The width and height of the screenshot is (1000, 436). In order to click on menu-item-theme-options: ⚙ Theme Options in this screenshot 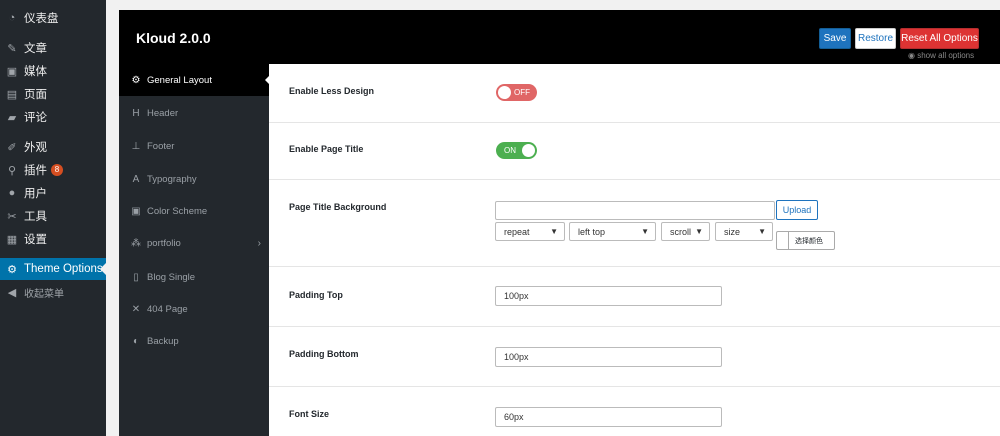, I will do `click(53, 269)`.